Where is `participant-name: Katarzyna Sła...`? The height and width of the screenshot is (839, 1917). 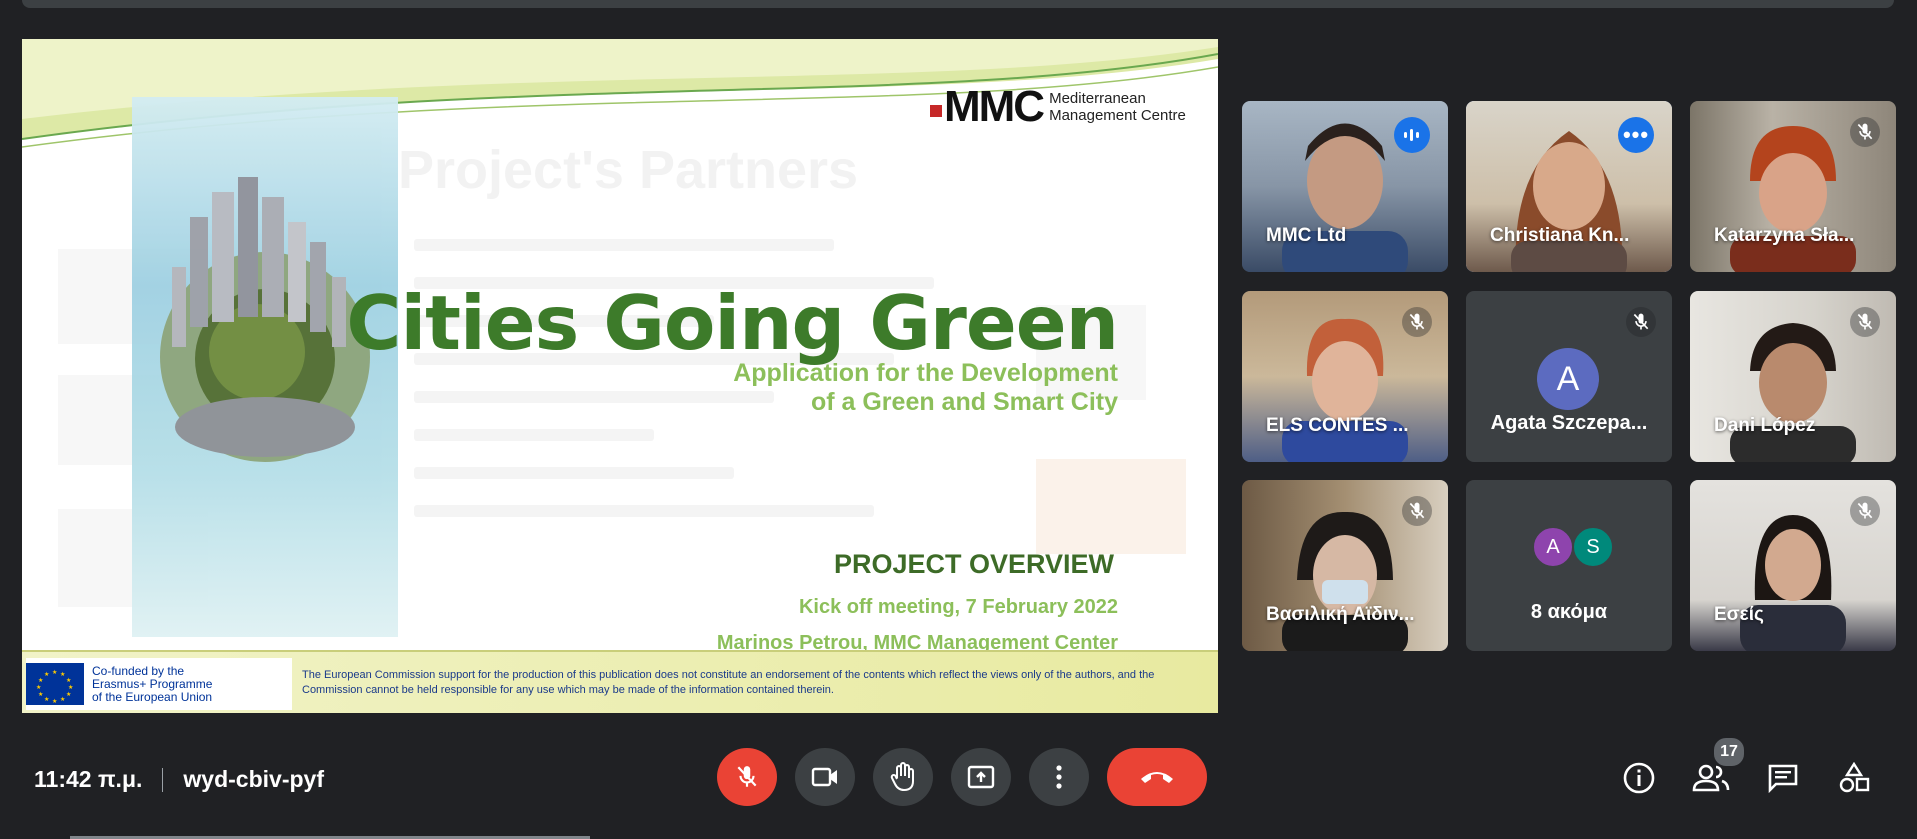 participant-name: Katarzyna Sła... is located at coordinates (1784, 235).